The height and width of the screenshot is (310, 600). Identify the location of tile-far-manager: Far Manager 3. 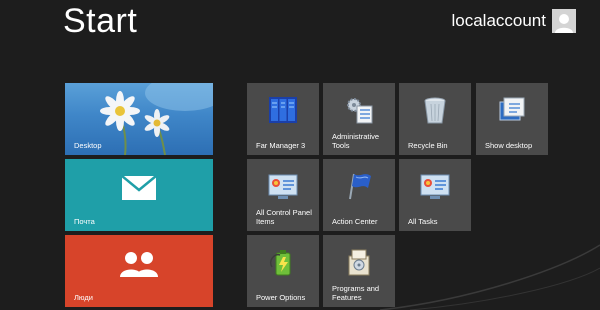
(283, 119).